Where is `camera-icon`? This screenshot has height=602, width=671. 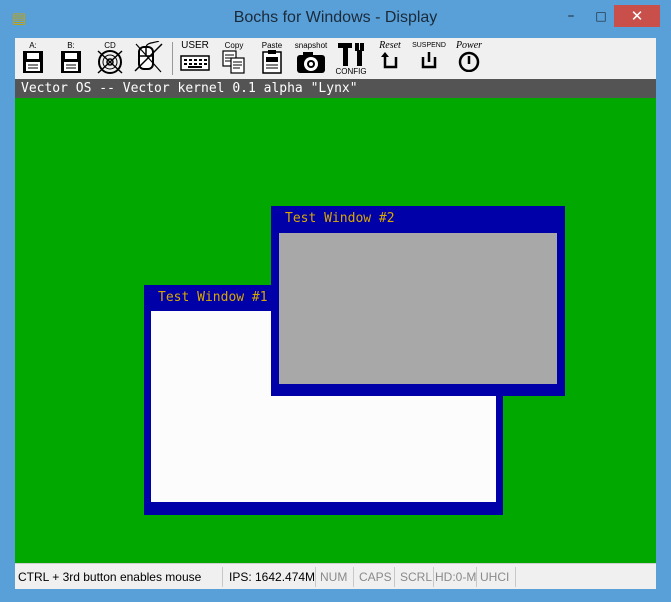 camera-icon is located at coordinates (311, 62).